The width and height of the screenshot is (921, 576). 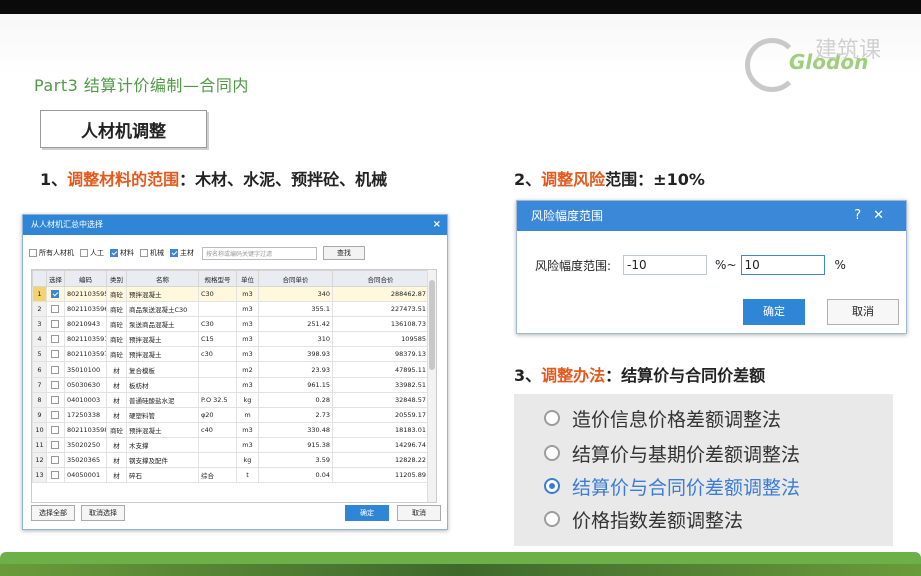 I want to click on cell-price: 0.04, so click(x=295, y=475).